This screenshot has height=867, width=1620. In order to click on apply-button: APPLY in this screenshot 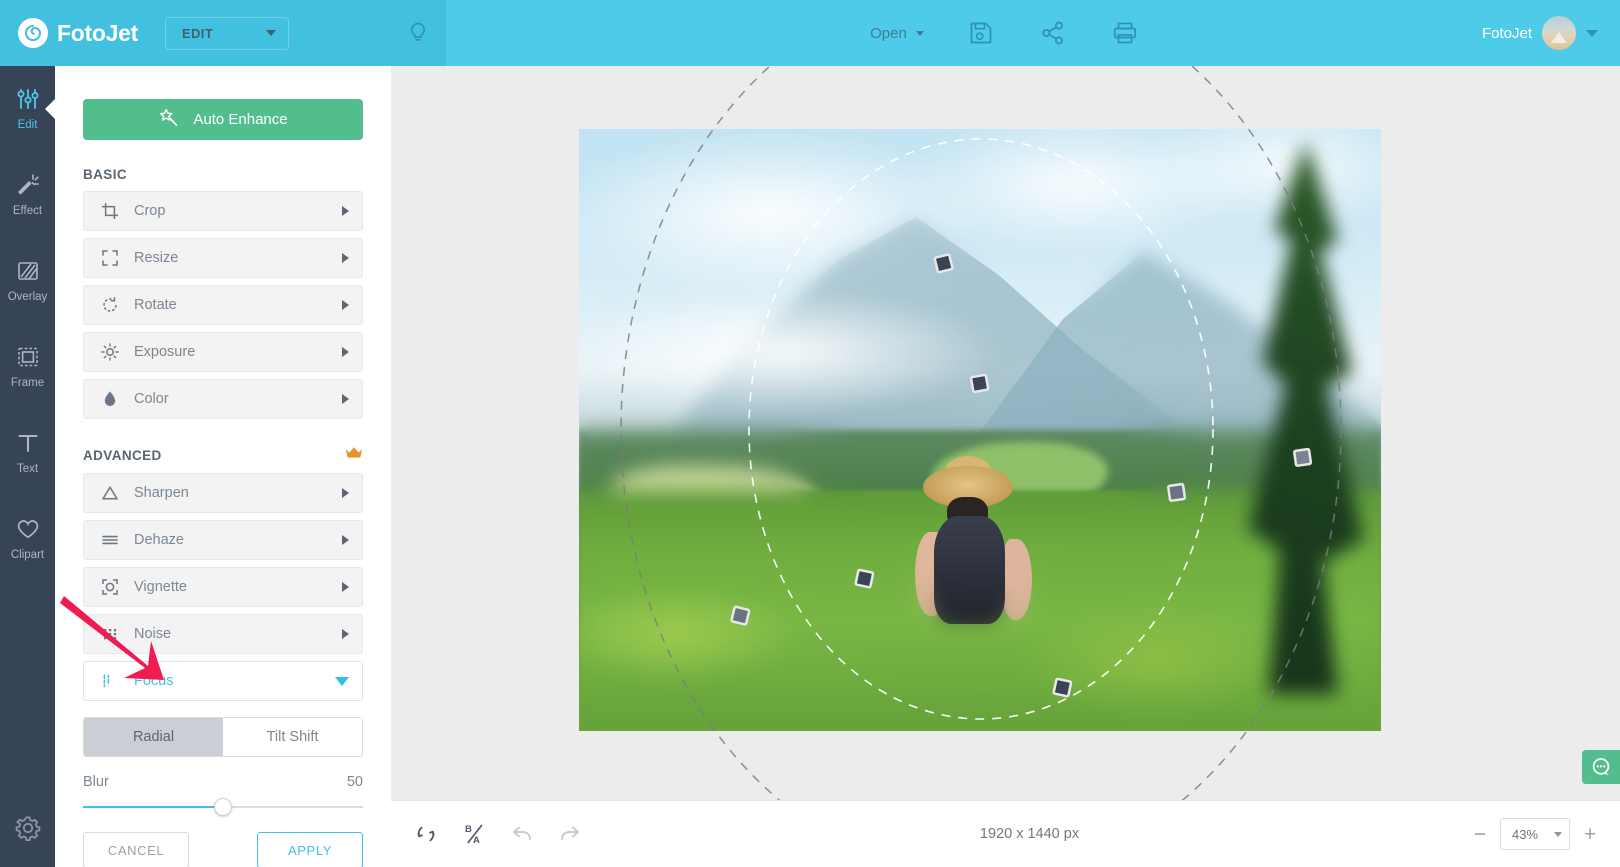, I will do `click(310, 849)`.